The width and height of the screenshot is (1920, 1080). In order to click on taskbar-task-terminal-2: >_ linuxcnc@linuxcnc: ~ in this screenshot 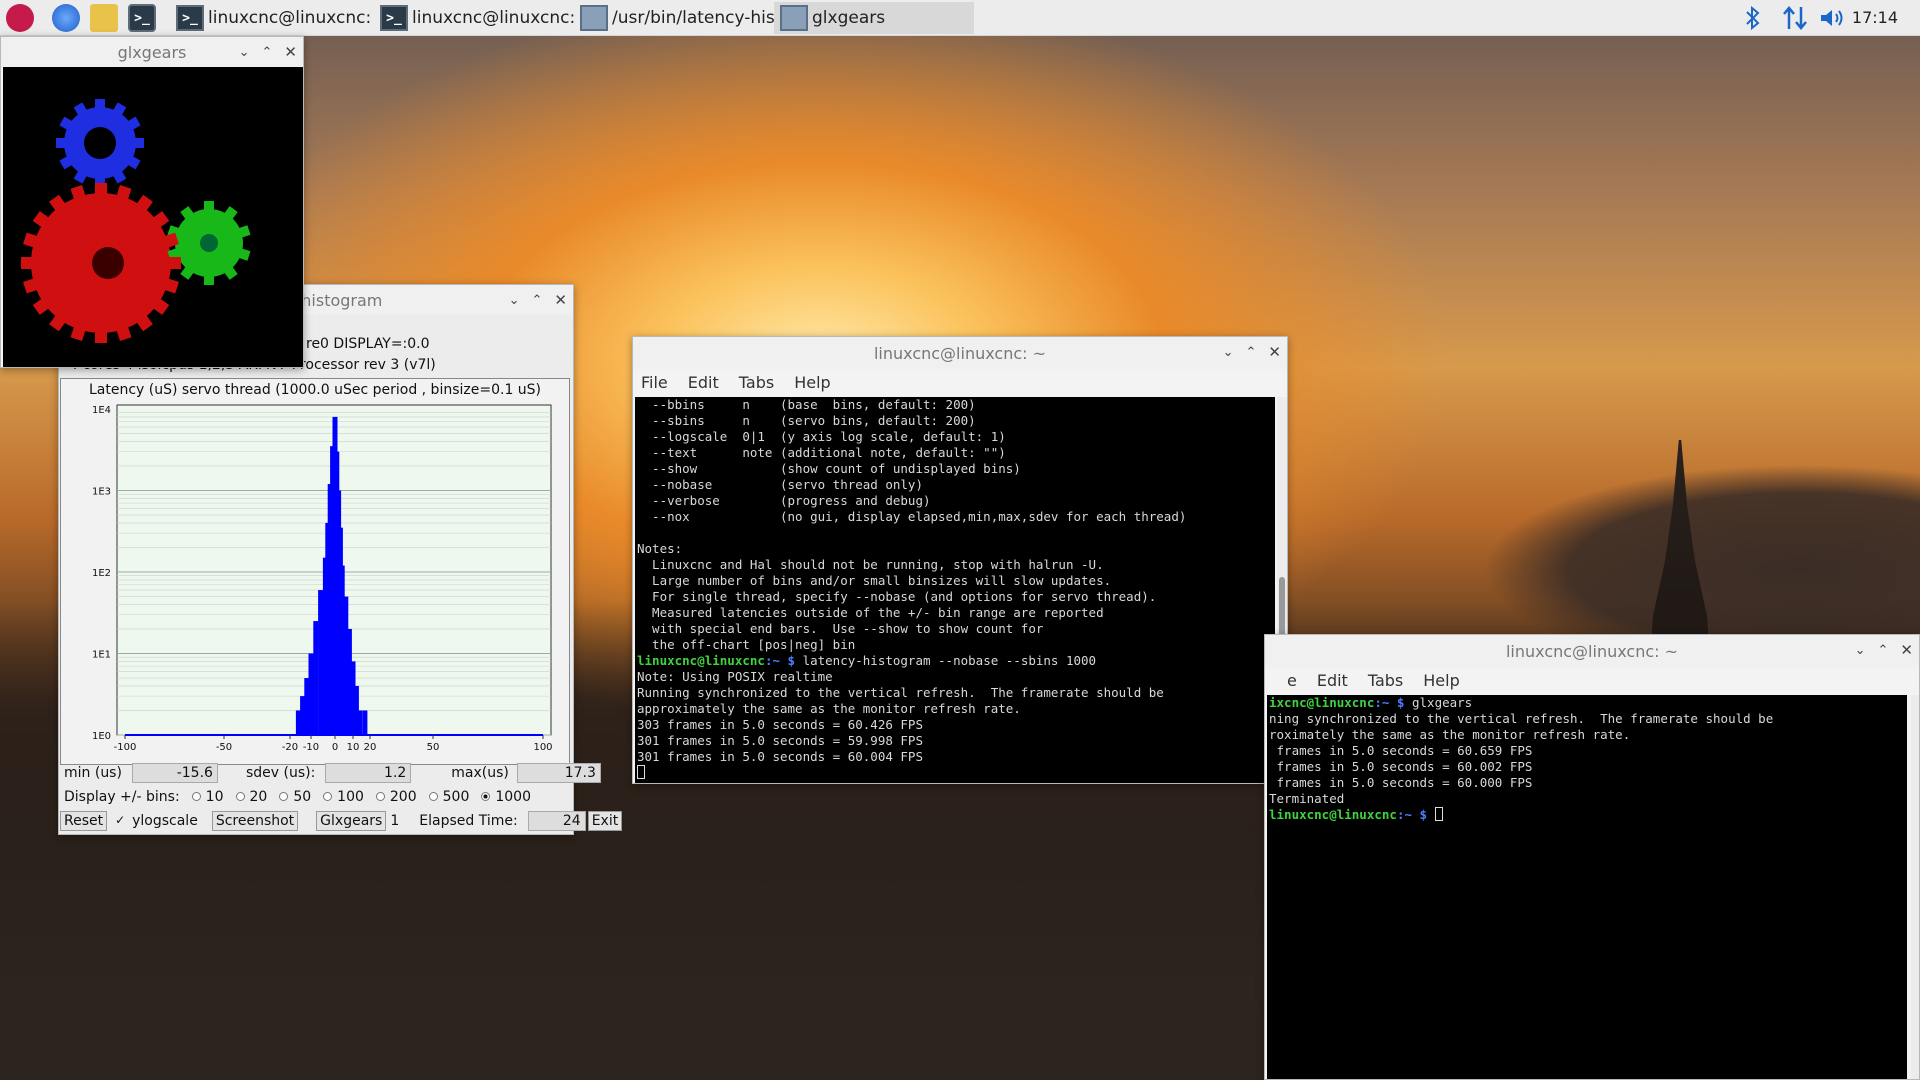, I will do `click(474, 18)`.